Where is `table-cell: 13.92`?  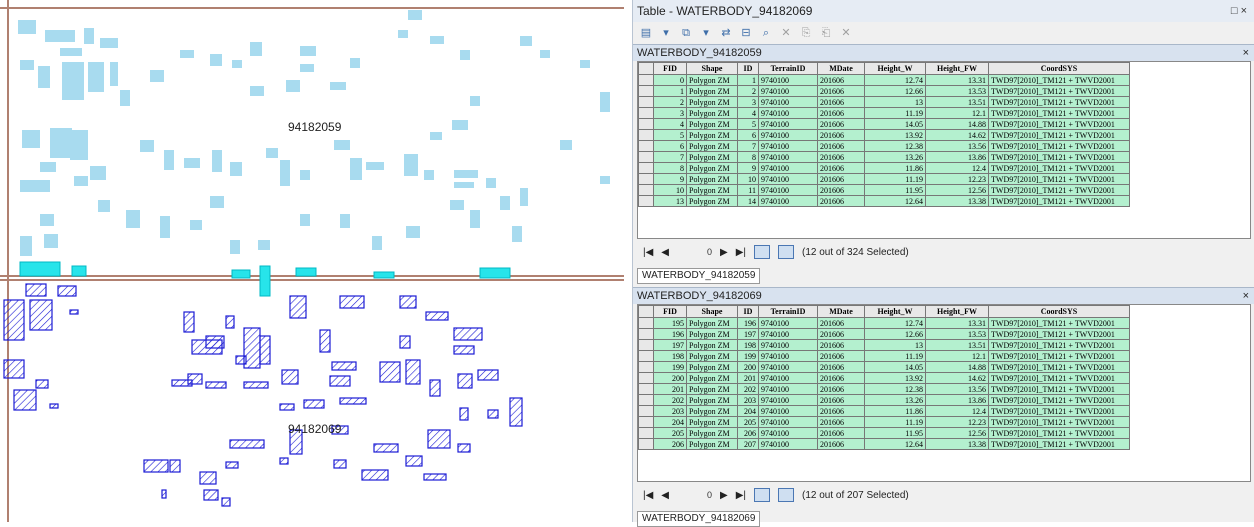 table-cell: 13.92 is located at coordinates (895, 378).